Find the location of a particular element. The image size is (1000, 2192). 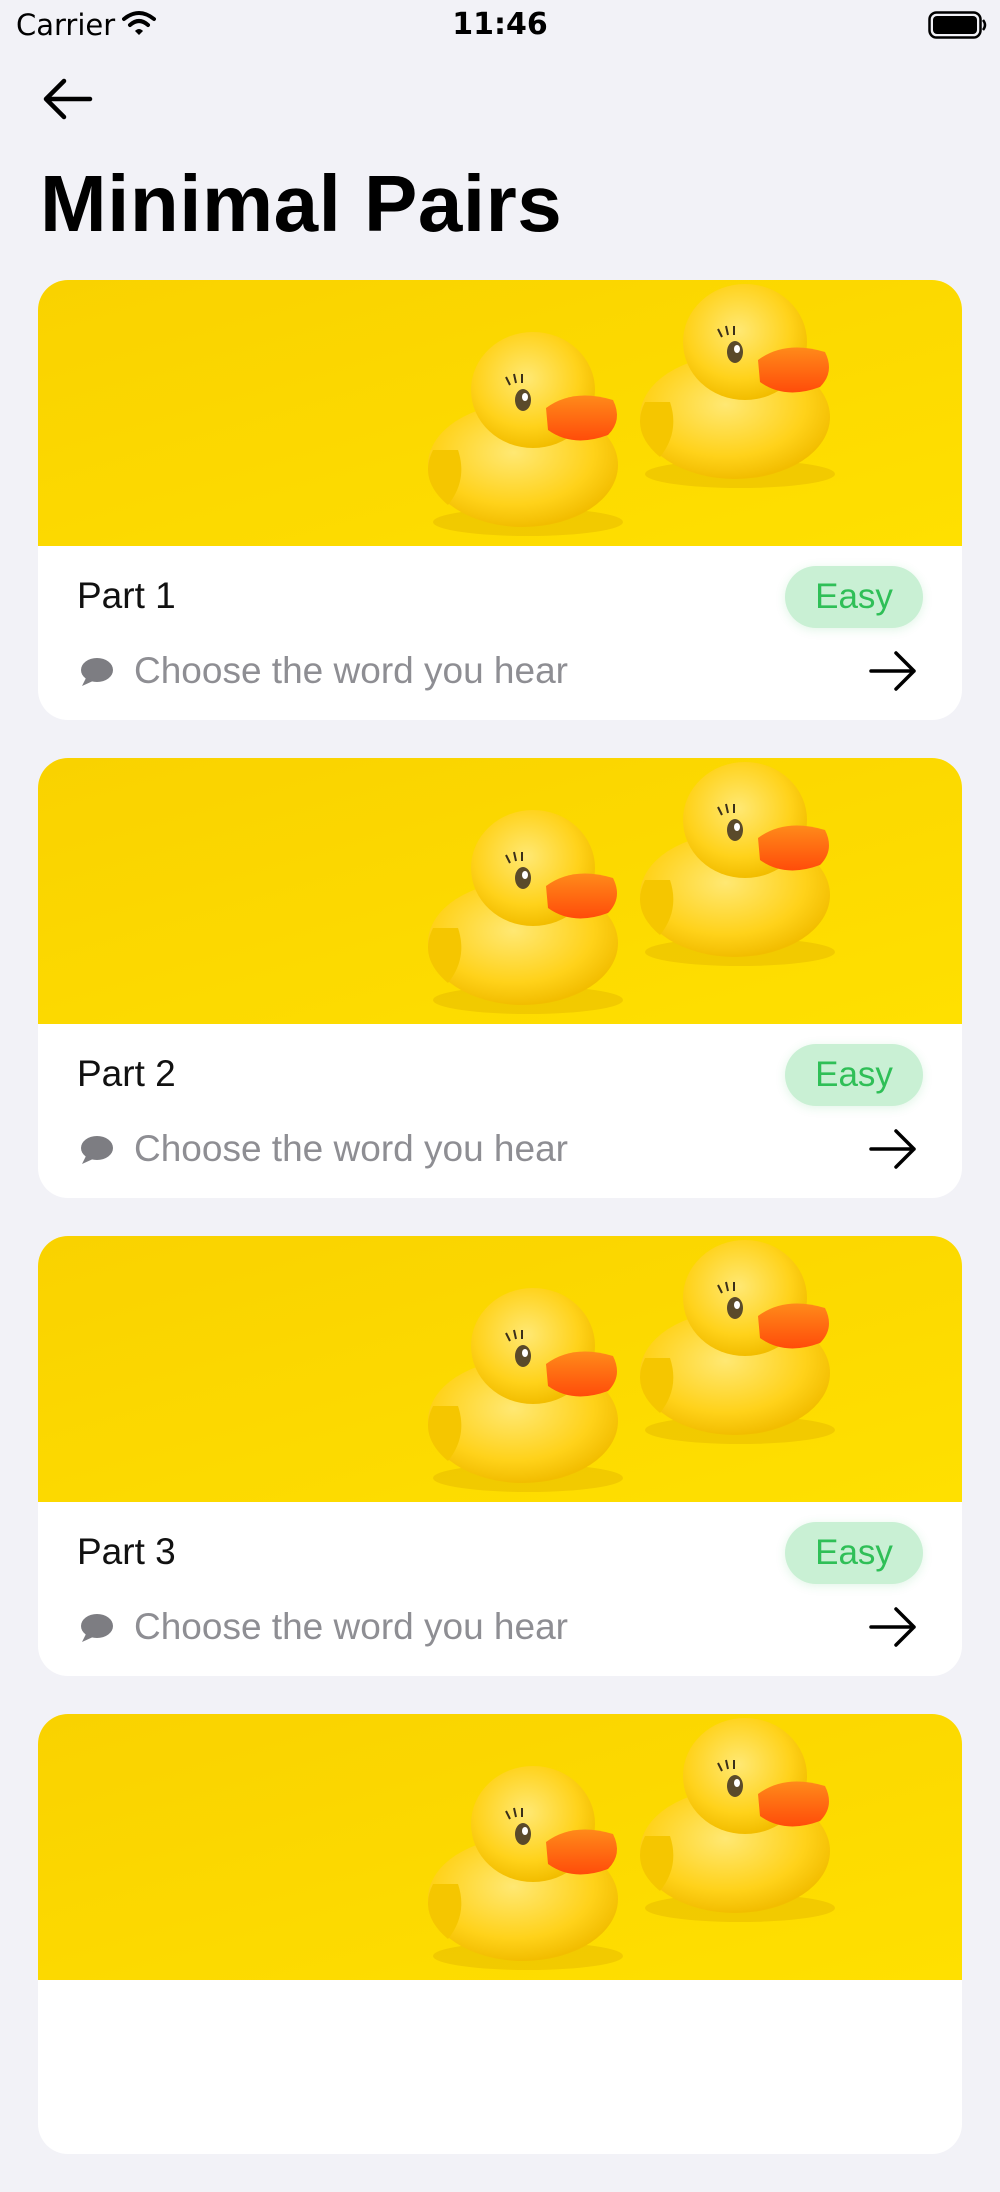

back-button is located at coordinates (68, 99).